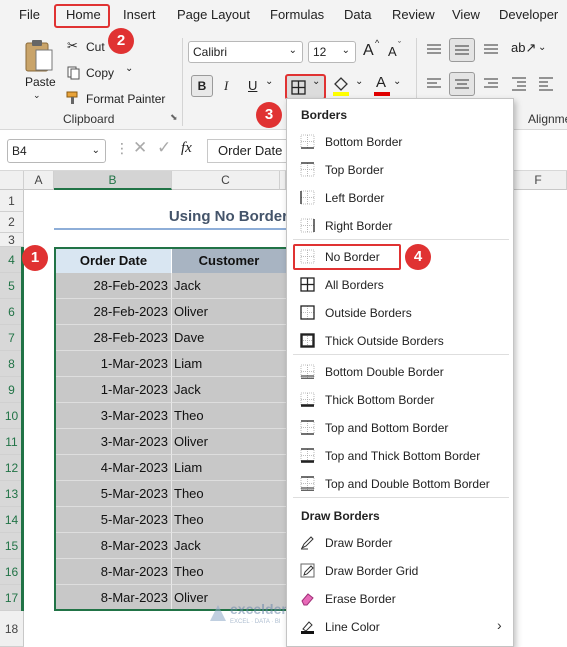 The height and width of the screenshot is (647, 567). What do you see at coordinates (74, 98) in the screenshot?
I see `format-painter-icon` at bounding box center [74, 98].